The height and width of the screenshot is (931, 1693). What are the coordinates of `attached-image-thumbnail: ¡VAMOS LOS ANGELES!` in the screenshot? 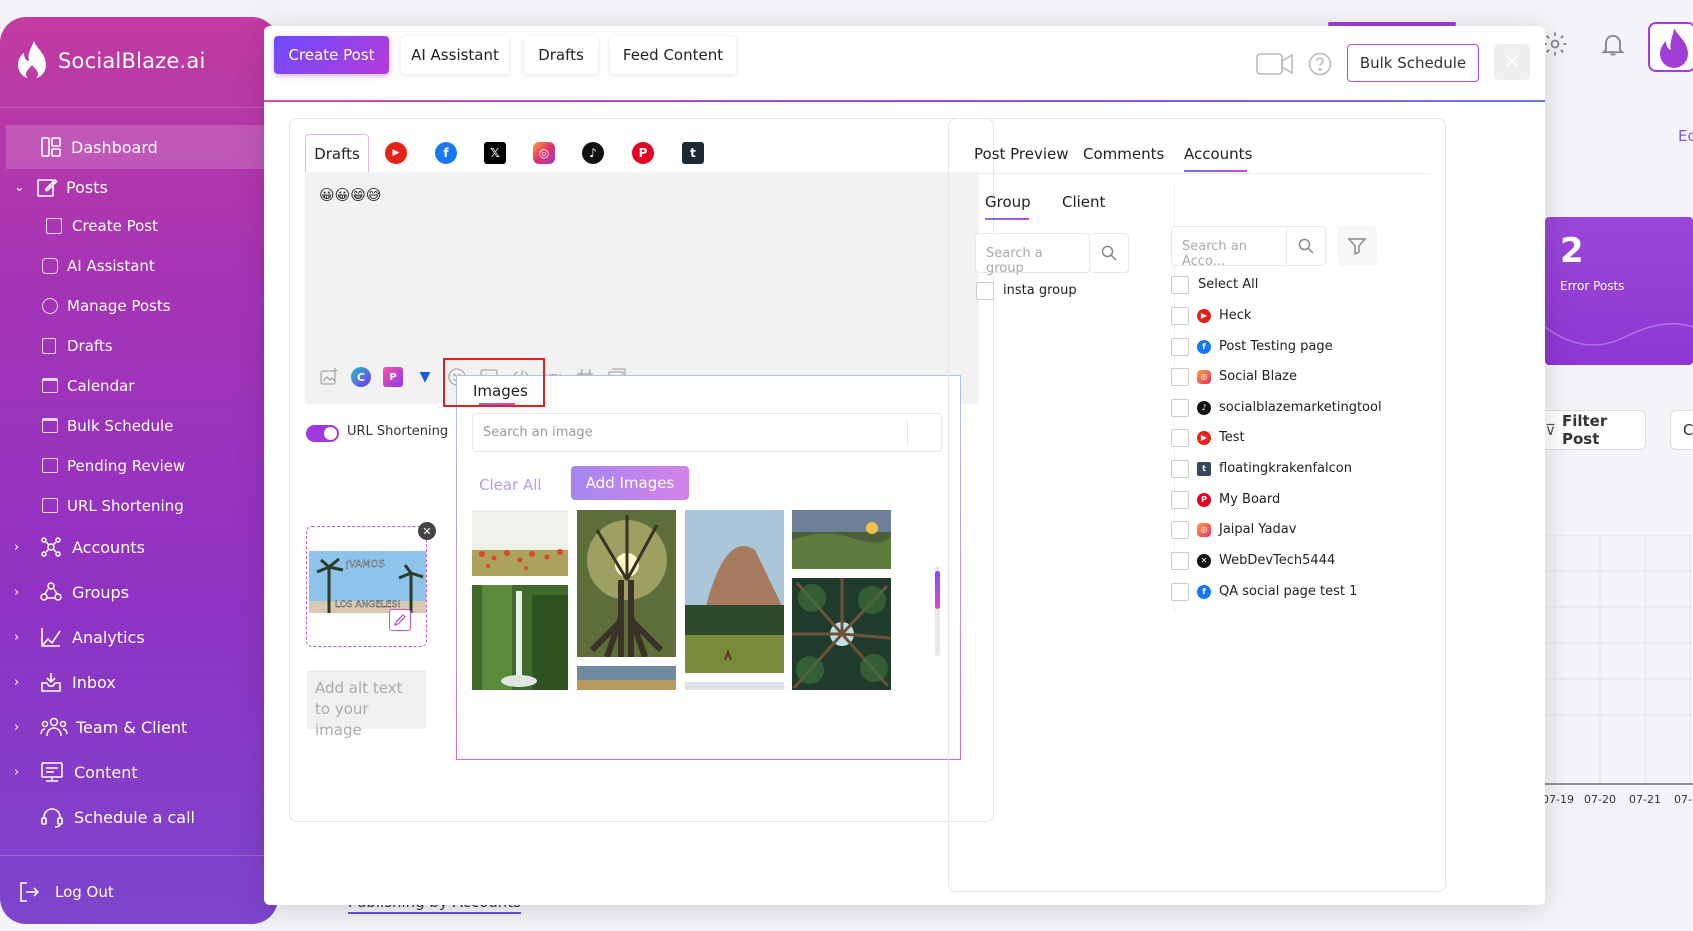 It's located at (366, 586).